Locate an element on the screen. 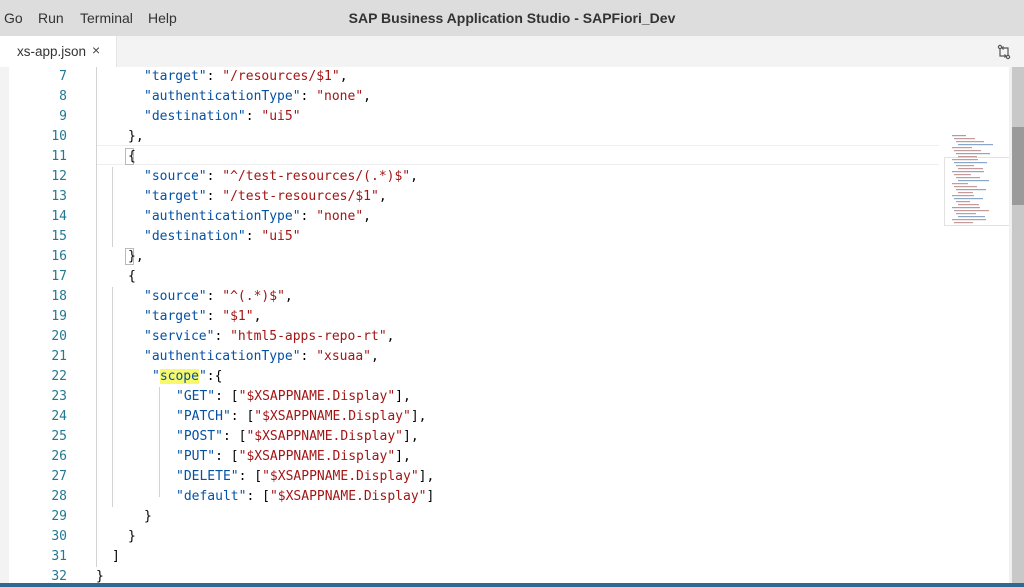  line-number: 20 is located at coordinates (59, 336).